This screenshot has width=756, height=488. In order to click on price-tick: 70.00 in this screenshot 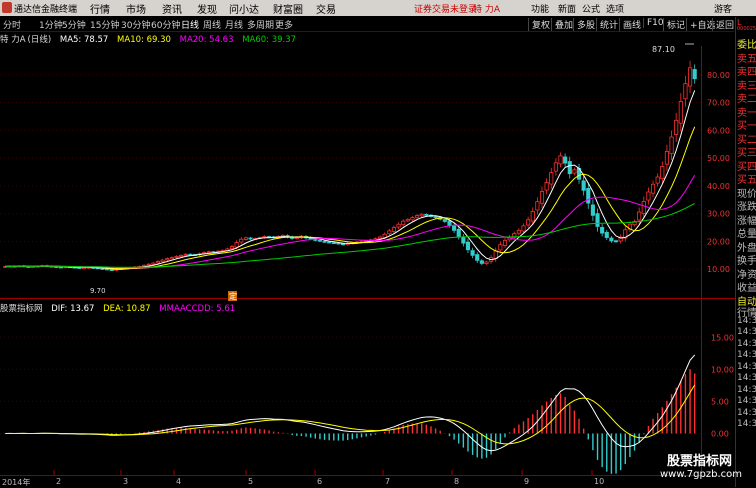, I will do `click(718, 103)`.